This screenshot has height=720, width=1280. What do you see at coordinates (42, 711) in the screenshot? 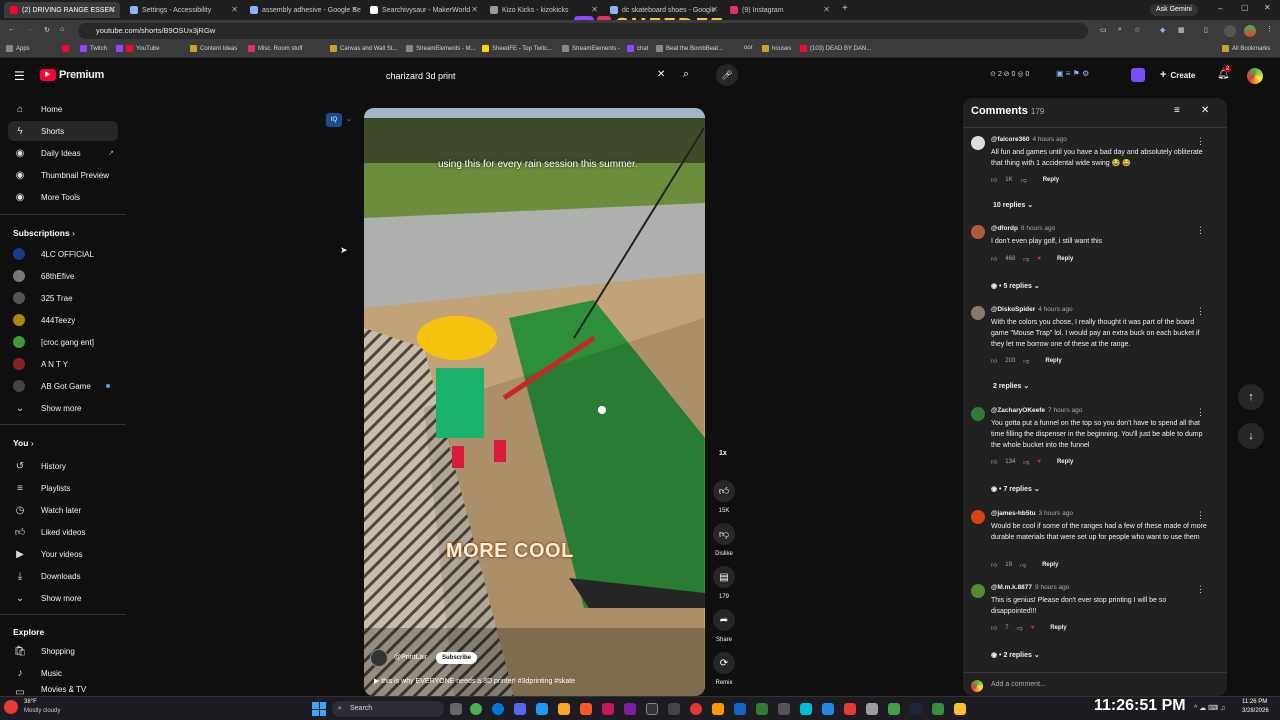
I see `weather-desc: Mostly cloudy` at bounding box center [42, 711].